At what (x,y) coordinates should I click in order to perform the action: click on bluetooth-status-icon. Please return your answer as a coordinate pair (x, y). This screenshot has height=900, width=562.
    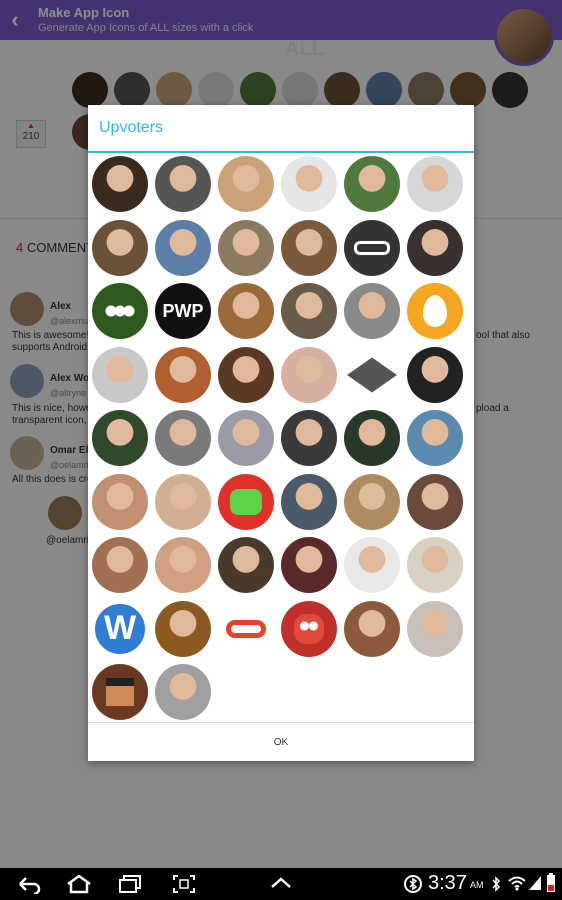
    Looking at the image, I should click on (413, 884).